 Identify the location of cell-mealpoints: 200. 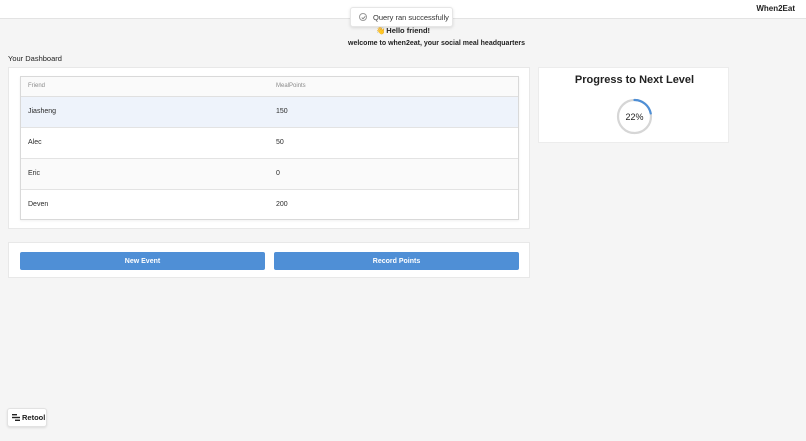
(282, 204).